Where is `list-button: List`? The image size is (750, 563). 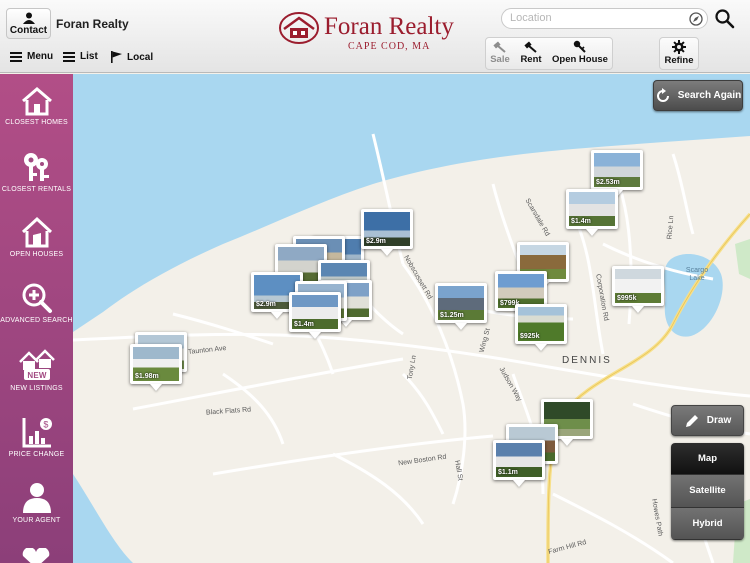 list-button: List is located at coordinates (80, 56).